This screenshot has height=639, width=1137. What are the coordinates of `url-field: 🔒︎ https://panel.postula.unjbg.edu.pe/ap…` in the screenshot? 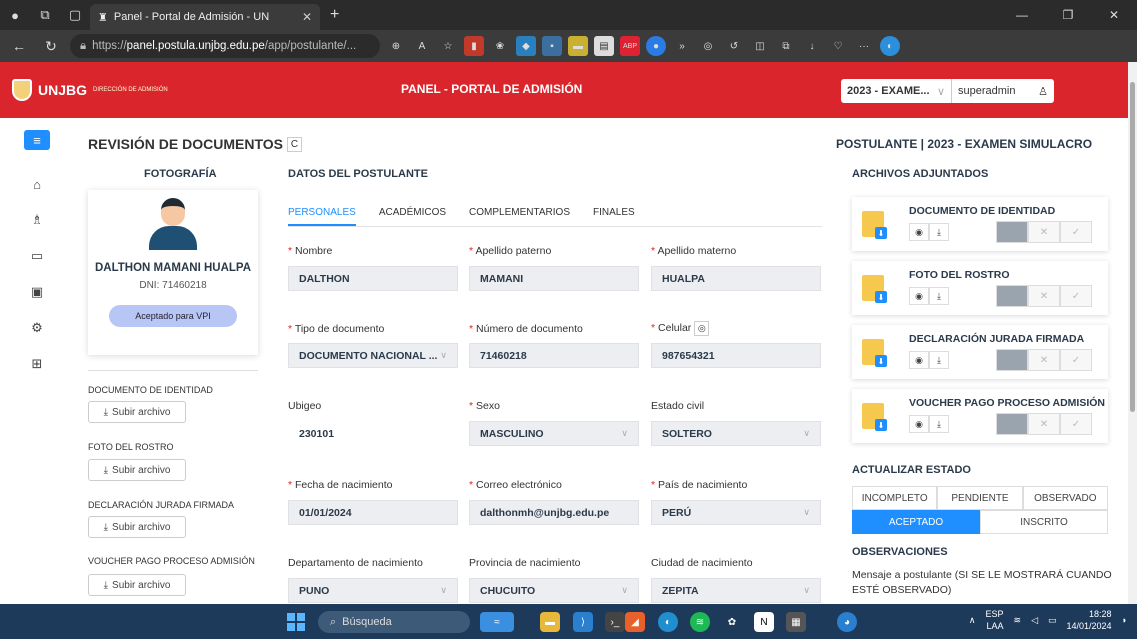 It's located at (225, 46).